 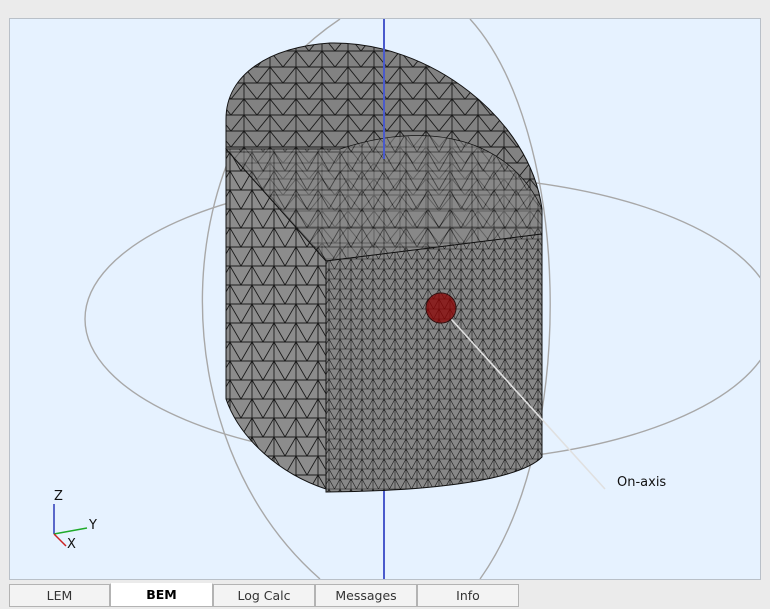 I want to click on triad-y-label: Y, so click(x=93, y=525).